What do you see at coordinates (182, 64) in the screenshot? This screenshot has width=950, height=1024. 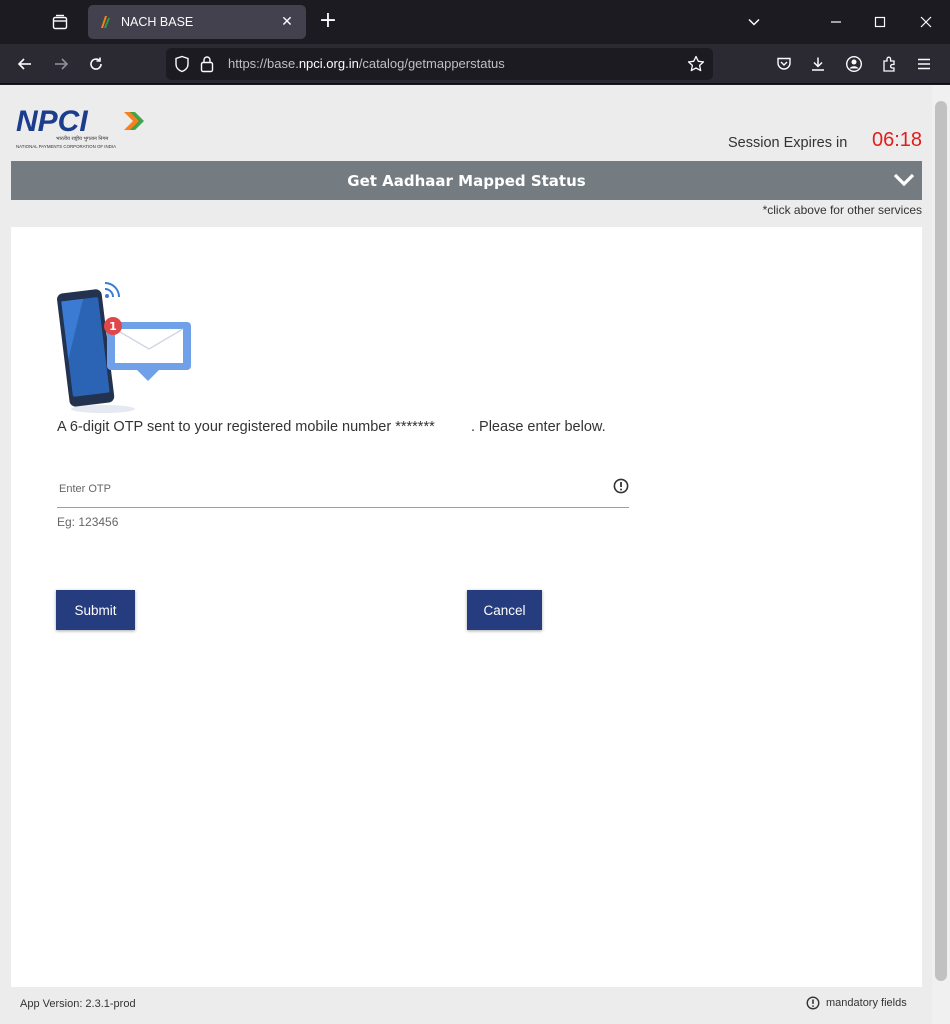 I see `tracking-shield-icon` at bounding box center [182, 64].